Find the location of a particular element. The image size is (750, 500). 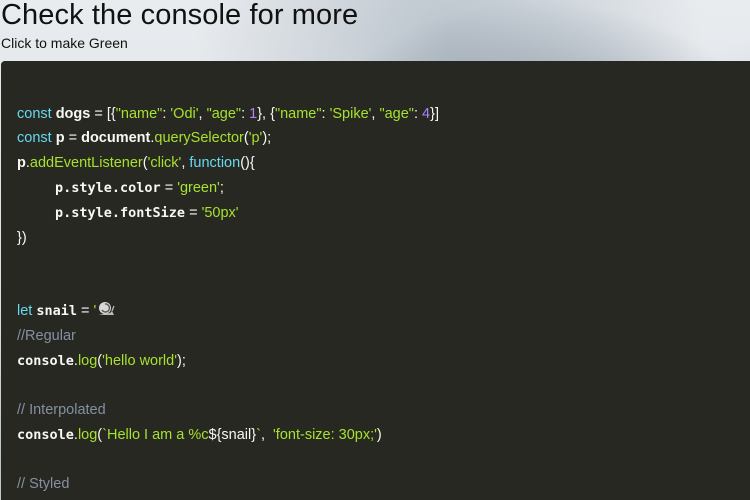

punctuation: [{ is located at coordinates (111, 114).